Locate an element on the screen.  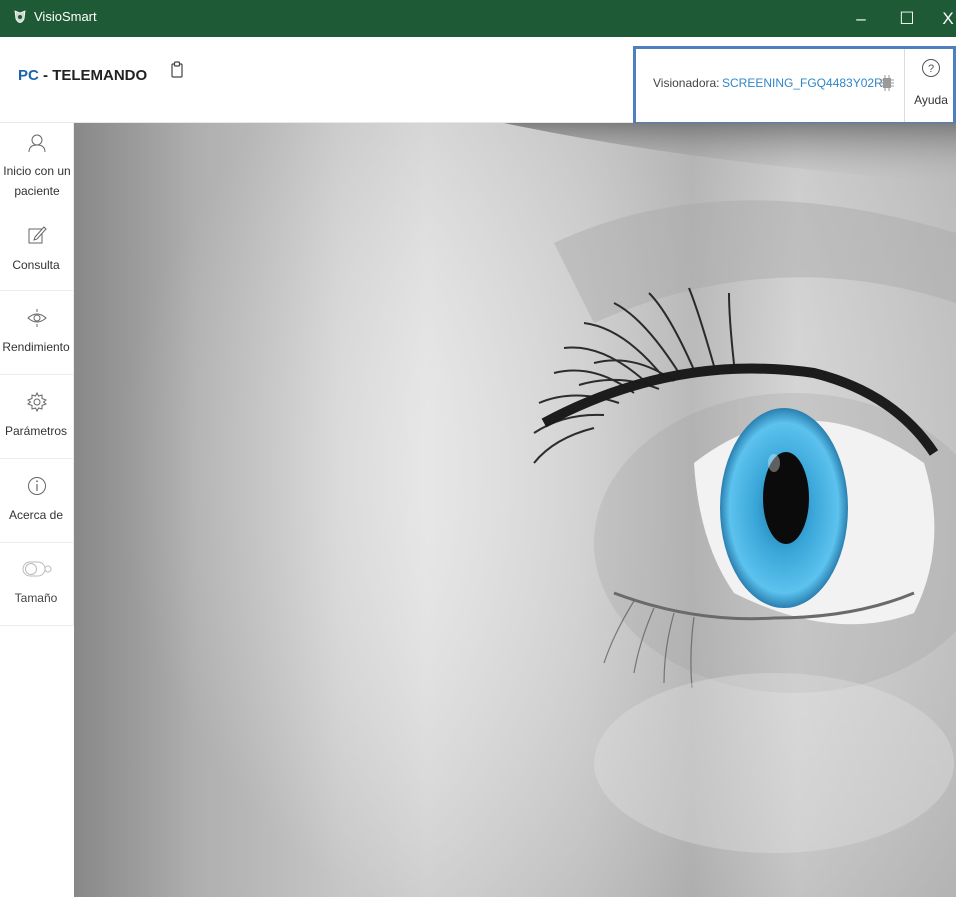
sidebar-item-parametros: Parámetros is located at coordinates (37, 417).